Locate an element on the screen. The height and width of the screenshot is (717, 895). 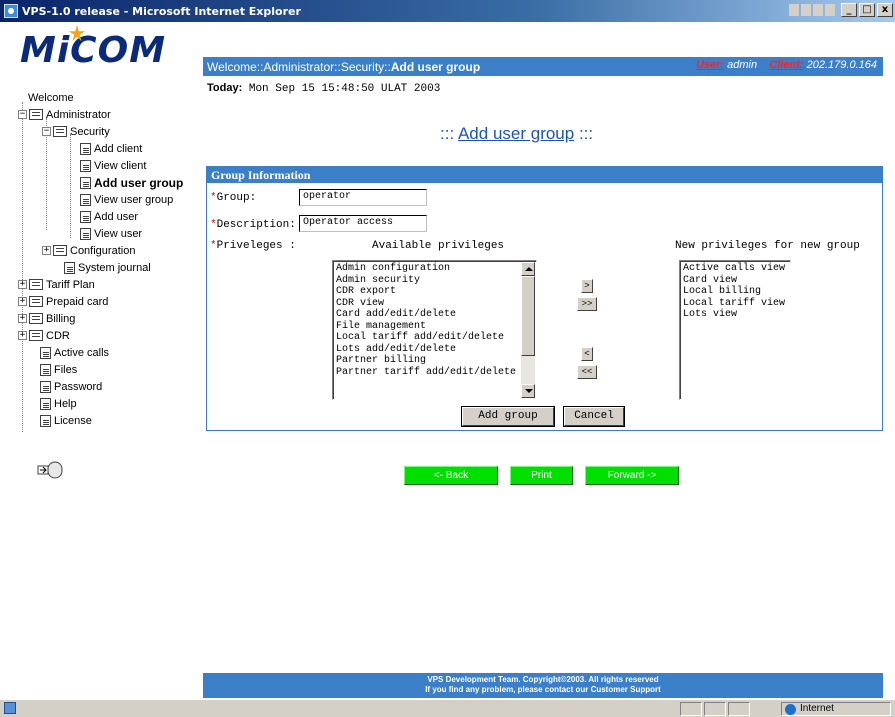
scroll-down-icon is located at coordinates (528, 391).